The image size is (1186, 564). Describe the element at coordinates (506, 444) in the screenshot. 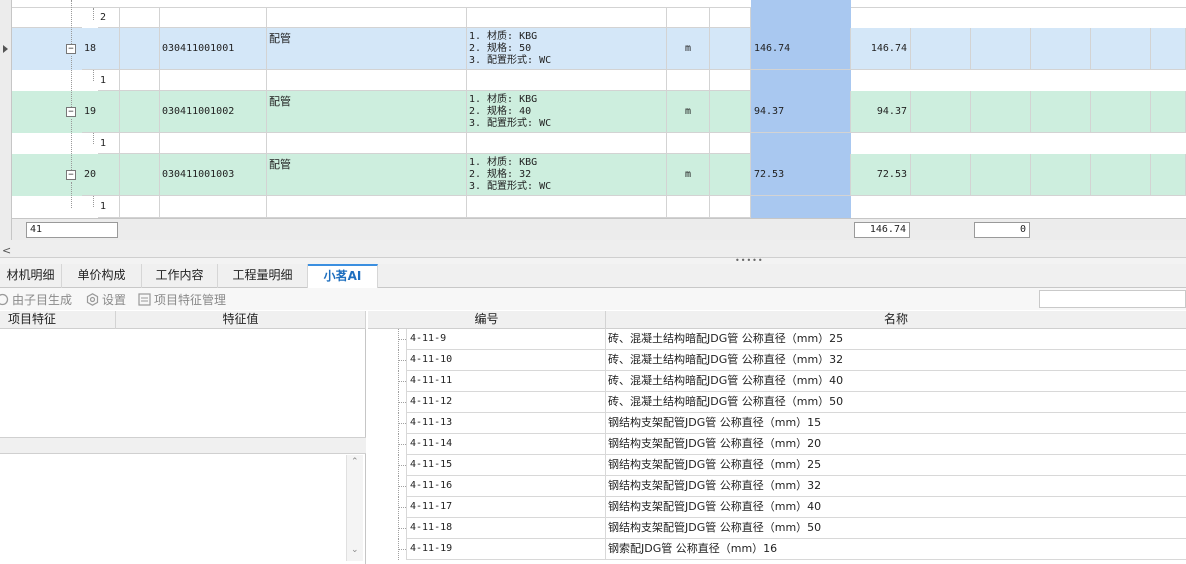

I see `quota-code: 4-11-14` at that location.